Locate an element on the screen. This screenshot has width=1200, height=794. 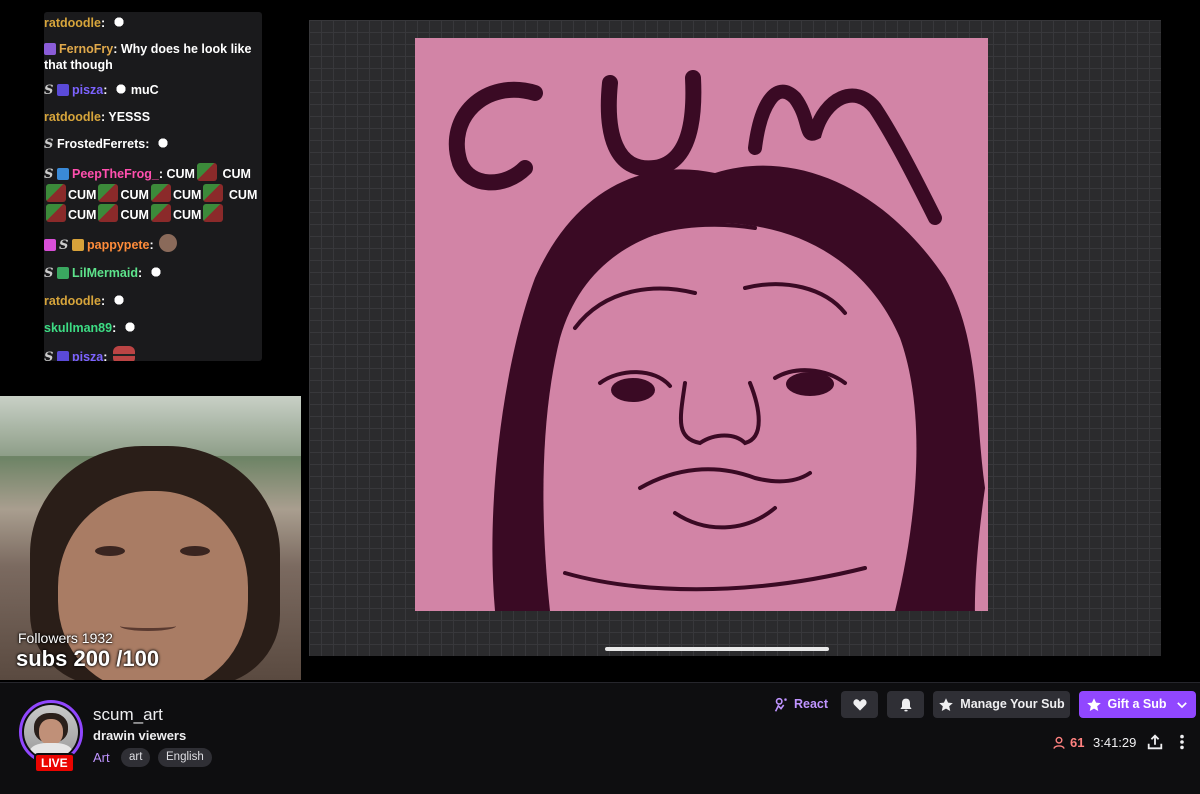
tag-art: art is located at coordinates (136, 757).